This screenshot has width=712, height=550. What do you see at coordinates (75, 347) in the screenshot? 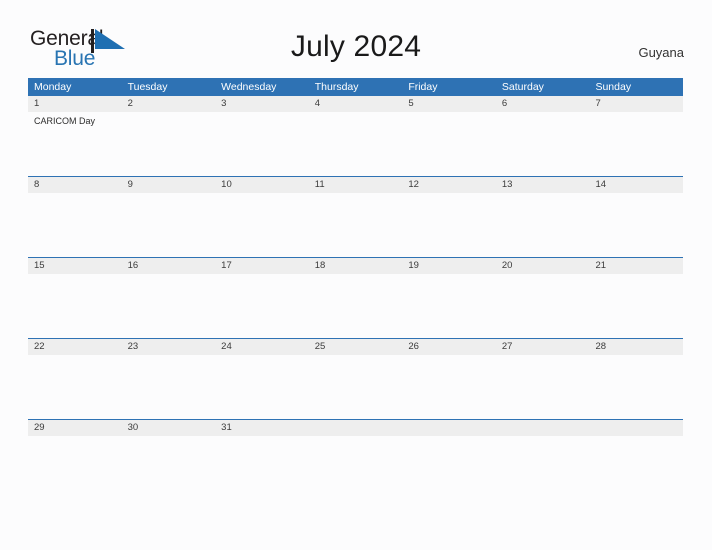
I see `day-number: 22` at bounding box center [75, 347].